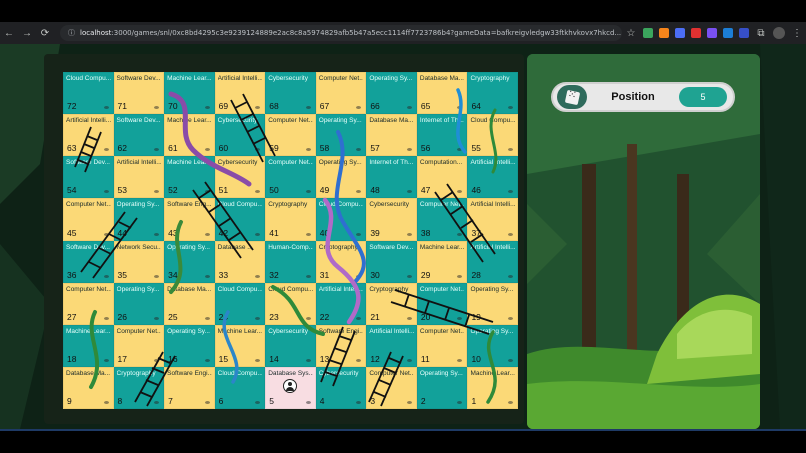 The image size is (806, 453). What do you see at coordinates (631, 33) in the screenshot?
I see `bookmark-star-icon: ☆` at bounding box center [631, 33].